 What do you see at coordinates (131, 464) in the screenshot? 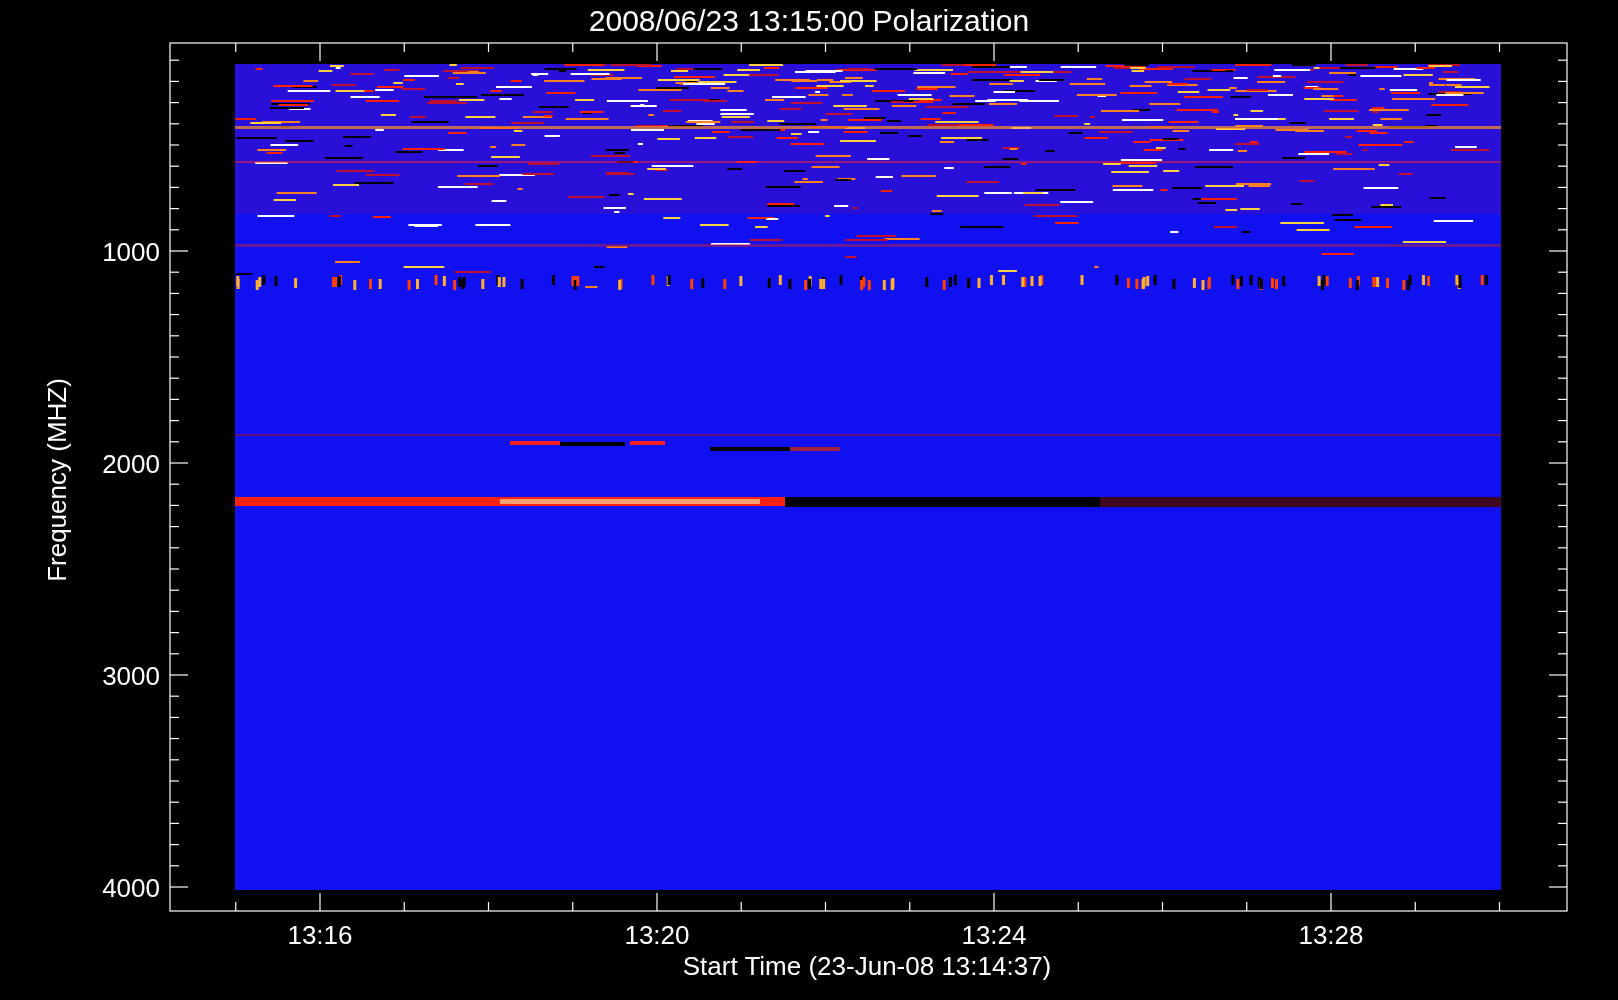
I see `tick-label: 2000` at bounding box center [131, 464].